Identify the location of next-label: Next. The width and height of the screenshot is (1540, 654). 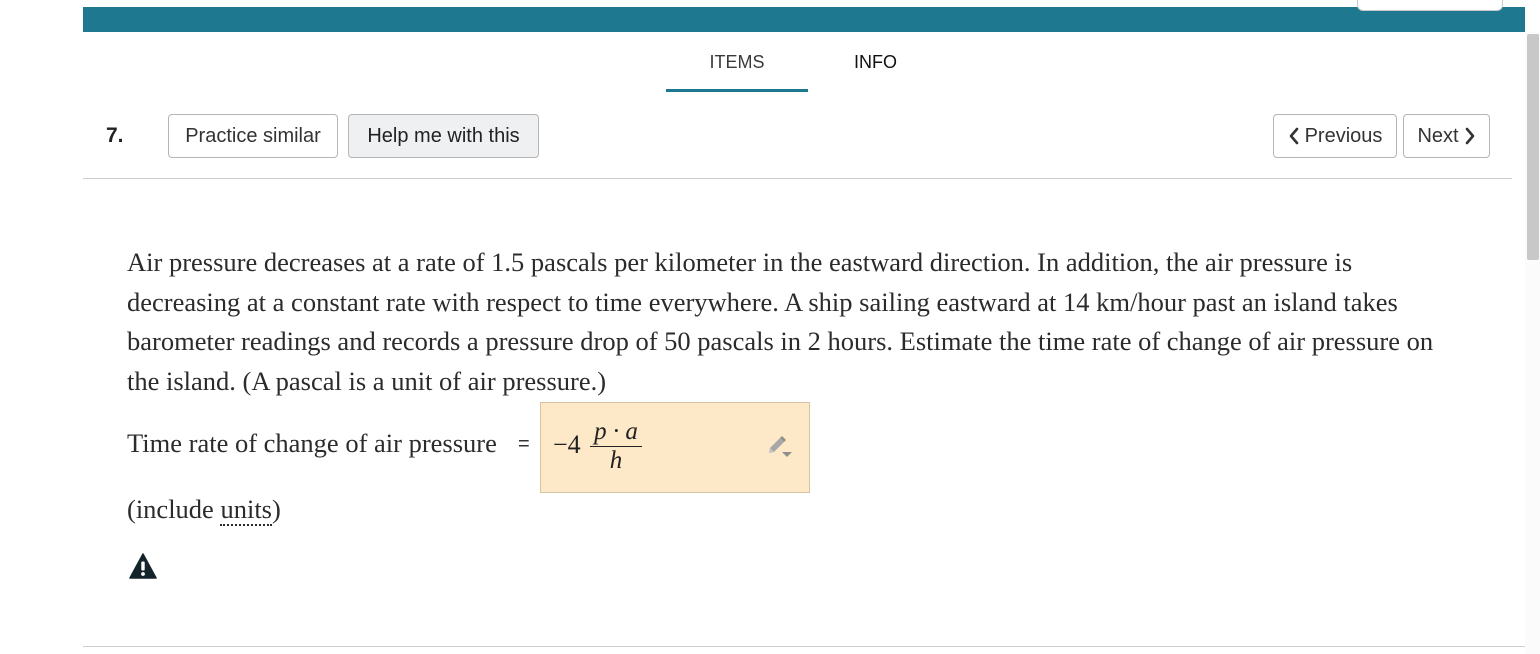
(1438, 135).